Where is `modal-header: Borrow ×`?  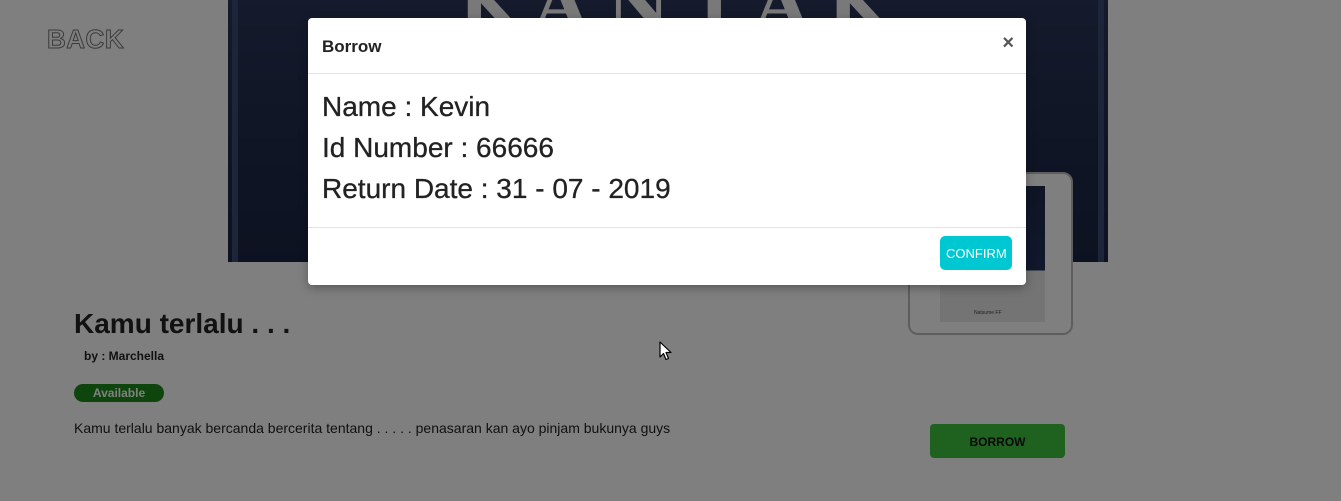 modal-header: Borrow × is located at coordinates (667, 46).